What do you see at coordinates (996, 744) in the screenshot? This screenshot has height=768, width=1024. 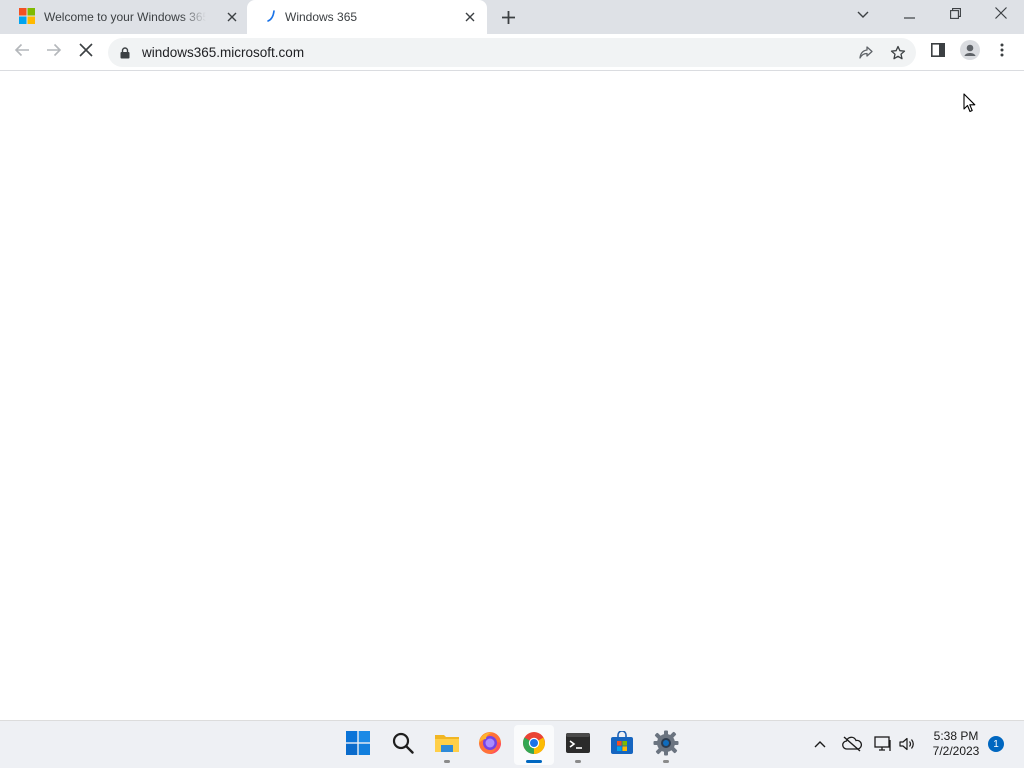 I see `notification-badge: 1` at bounding box center [996, 744].